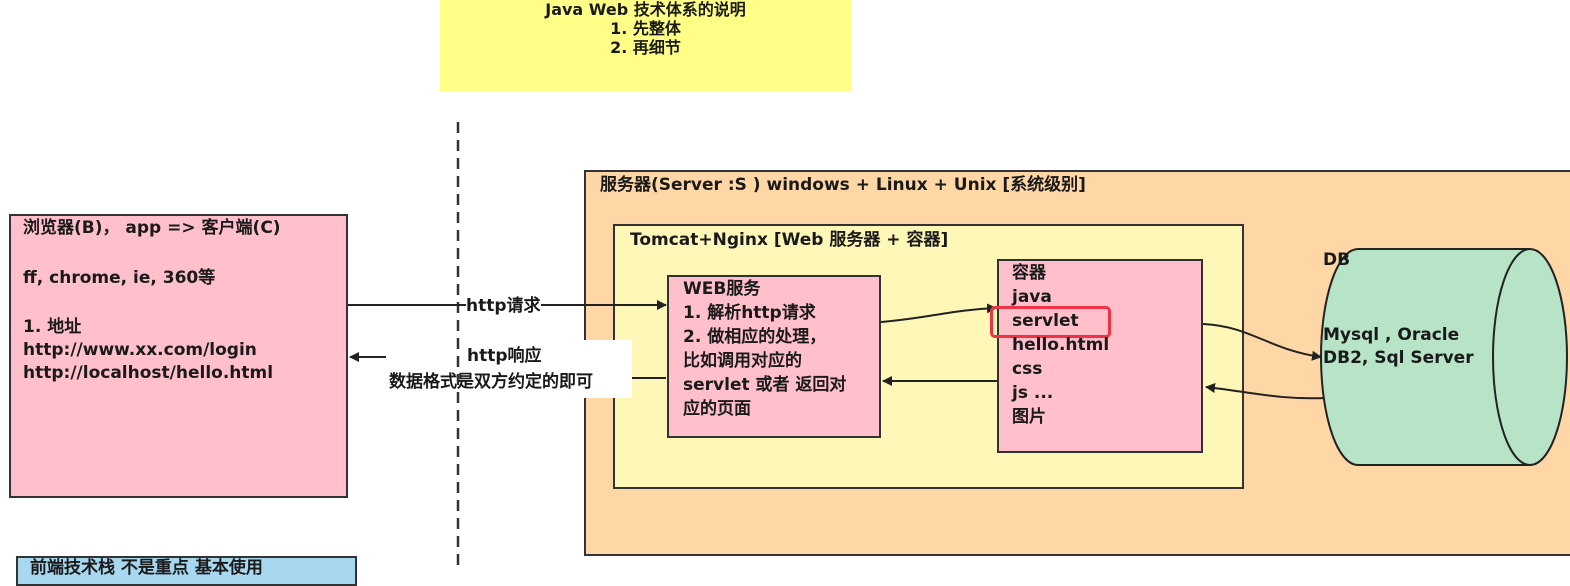  Describe the element at coordinates (491, 382) in the screenshot. I see `response-format-note: 数据格式是双方约定的即可` at that location.